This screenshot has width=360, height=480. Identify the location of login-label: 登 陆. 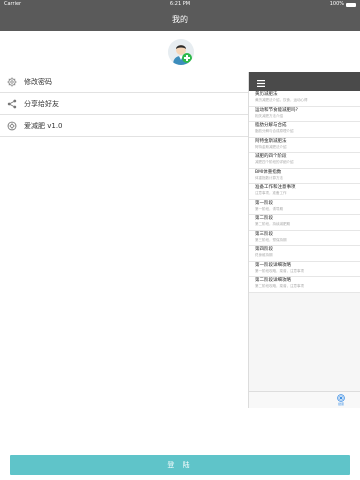
(180, 465).